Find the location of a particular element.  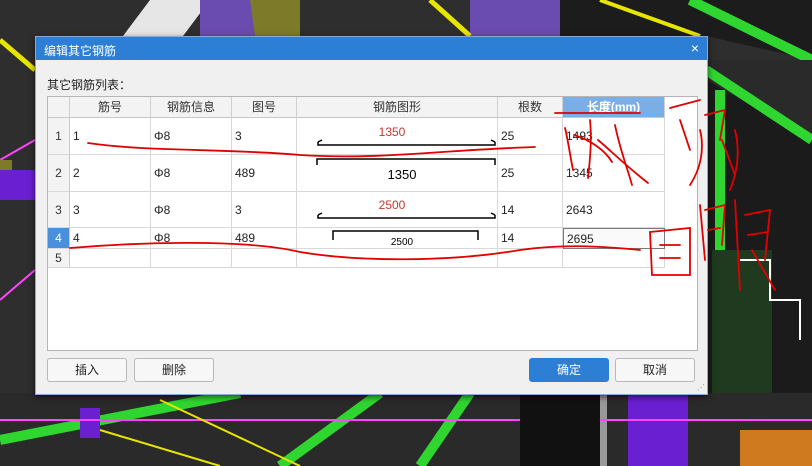

table-corner is located at coordinates (59, 107).